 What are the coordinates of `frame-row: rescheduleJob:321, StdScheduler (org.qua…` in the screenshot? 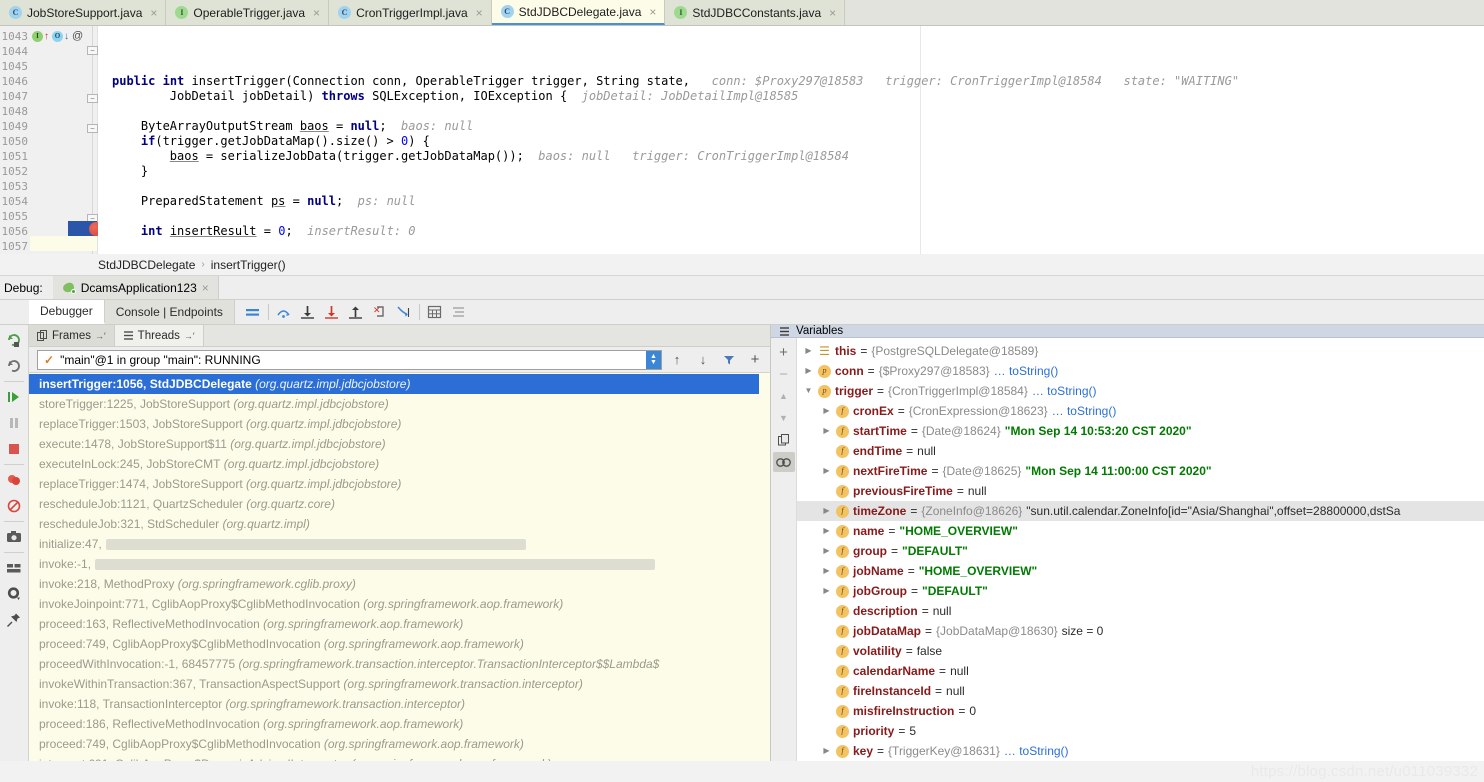 It's located at (394, 524).